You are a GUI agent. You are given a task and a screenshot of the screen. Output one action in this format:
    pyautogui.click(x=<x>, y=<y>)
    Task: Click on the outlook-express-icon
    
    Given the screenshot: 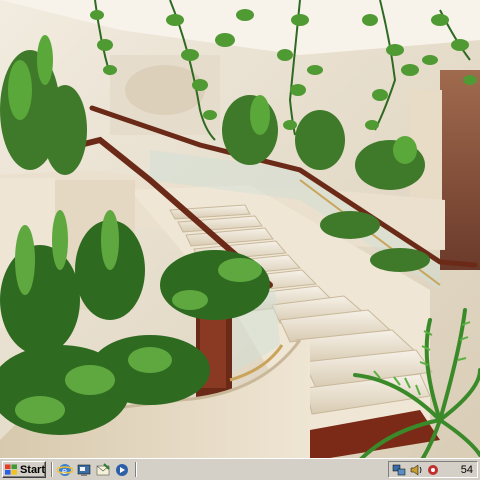 What is the action you would take?
    pyautogui.click(x=103, y=470)
    